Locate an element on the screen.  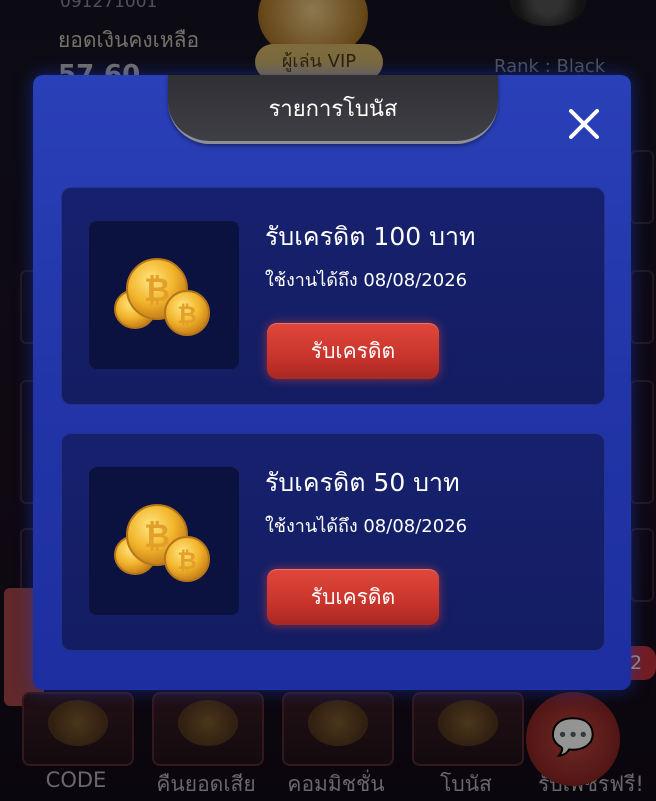
modal-title-tab: รายการโบนัส is located at coordinates (333, 109).